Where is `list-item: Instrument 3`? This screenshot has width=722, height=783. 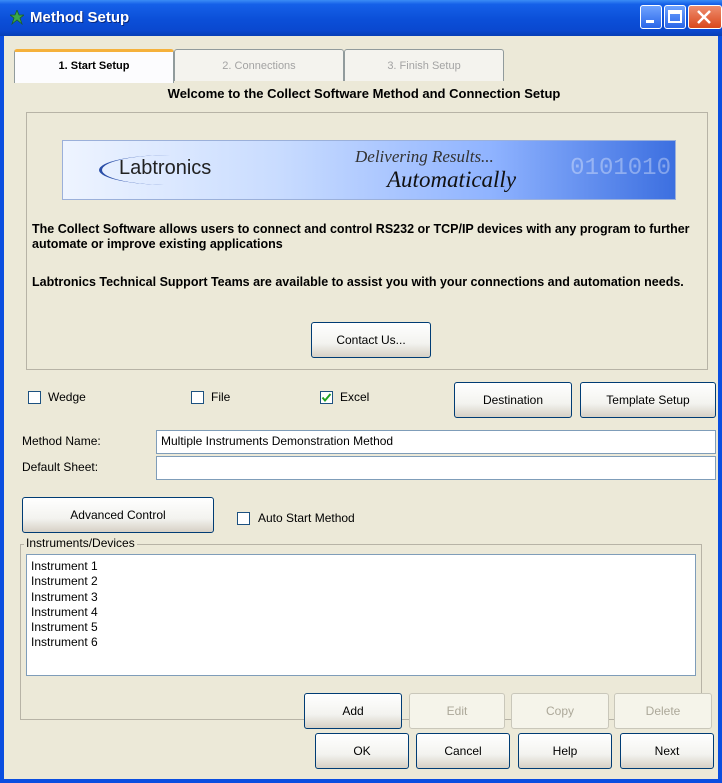
list-item: Instrument 3 is located at coordinates (361, 597).